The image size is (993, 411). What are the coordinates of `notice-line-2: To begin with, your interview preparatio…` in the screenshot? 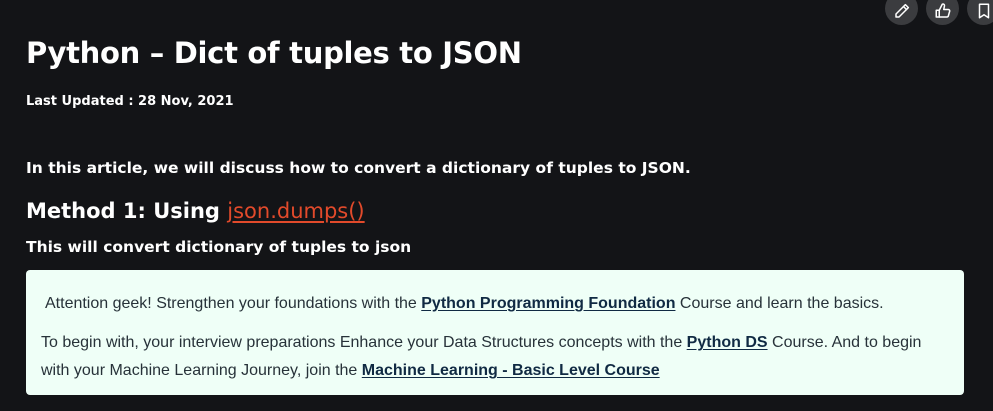 It's located at (495, 357).